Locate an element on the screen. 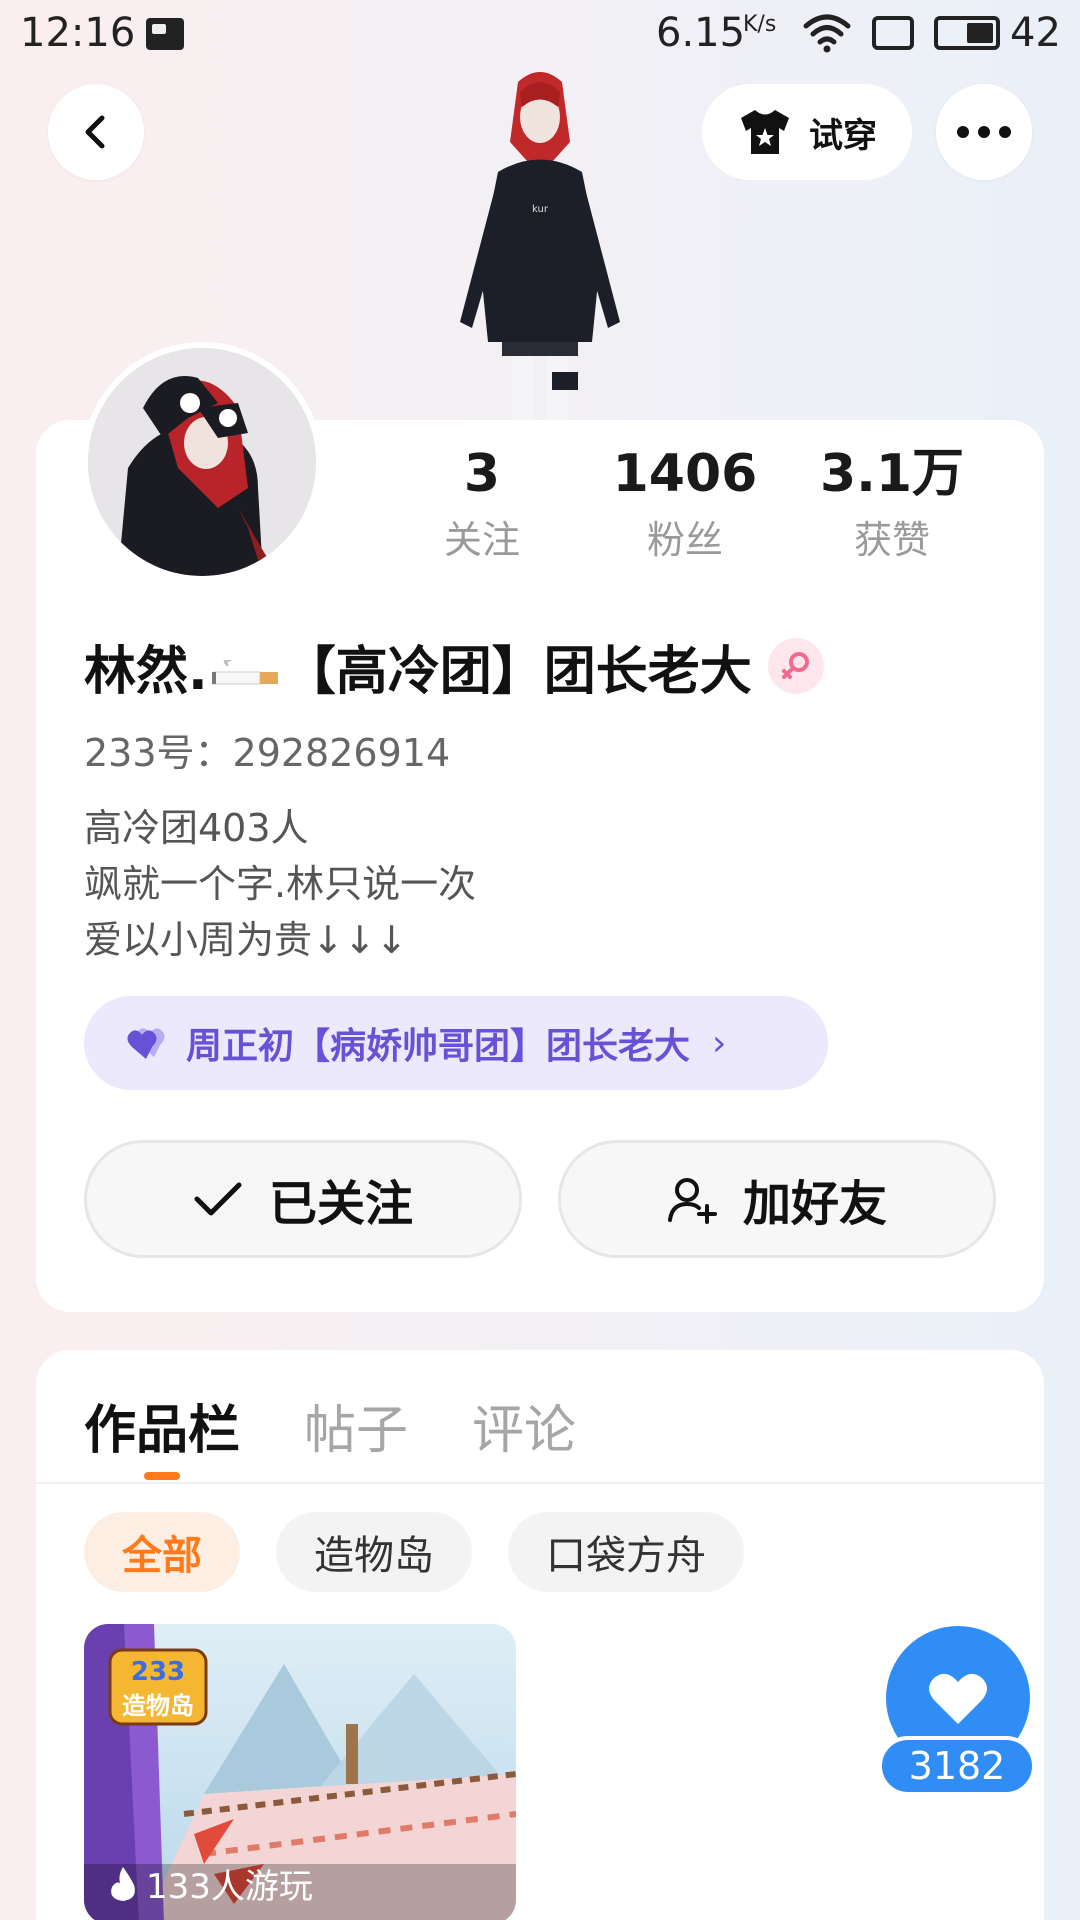  stat-likes: 3.1万 获赞 is located at coordinates (892, 503).